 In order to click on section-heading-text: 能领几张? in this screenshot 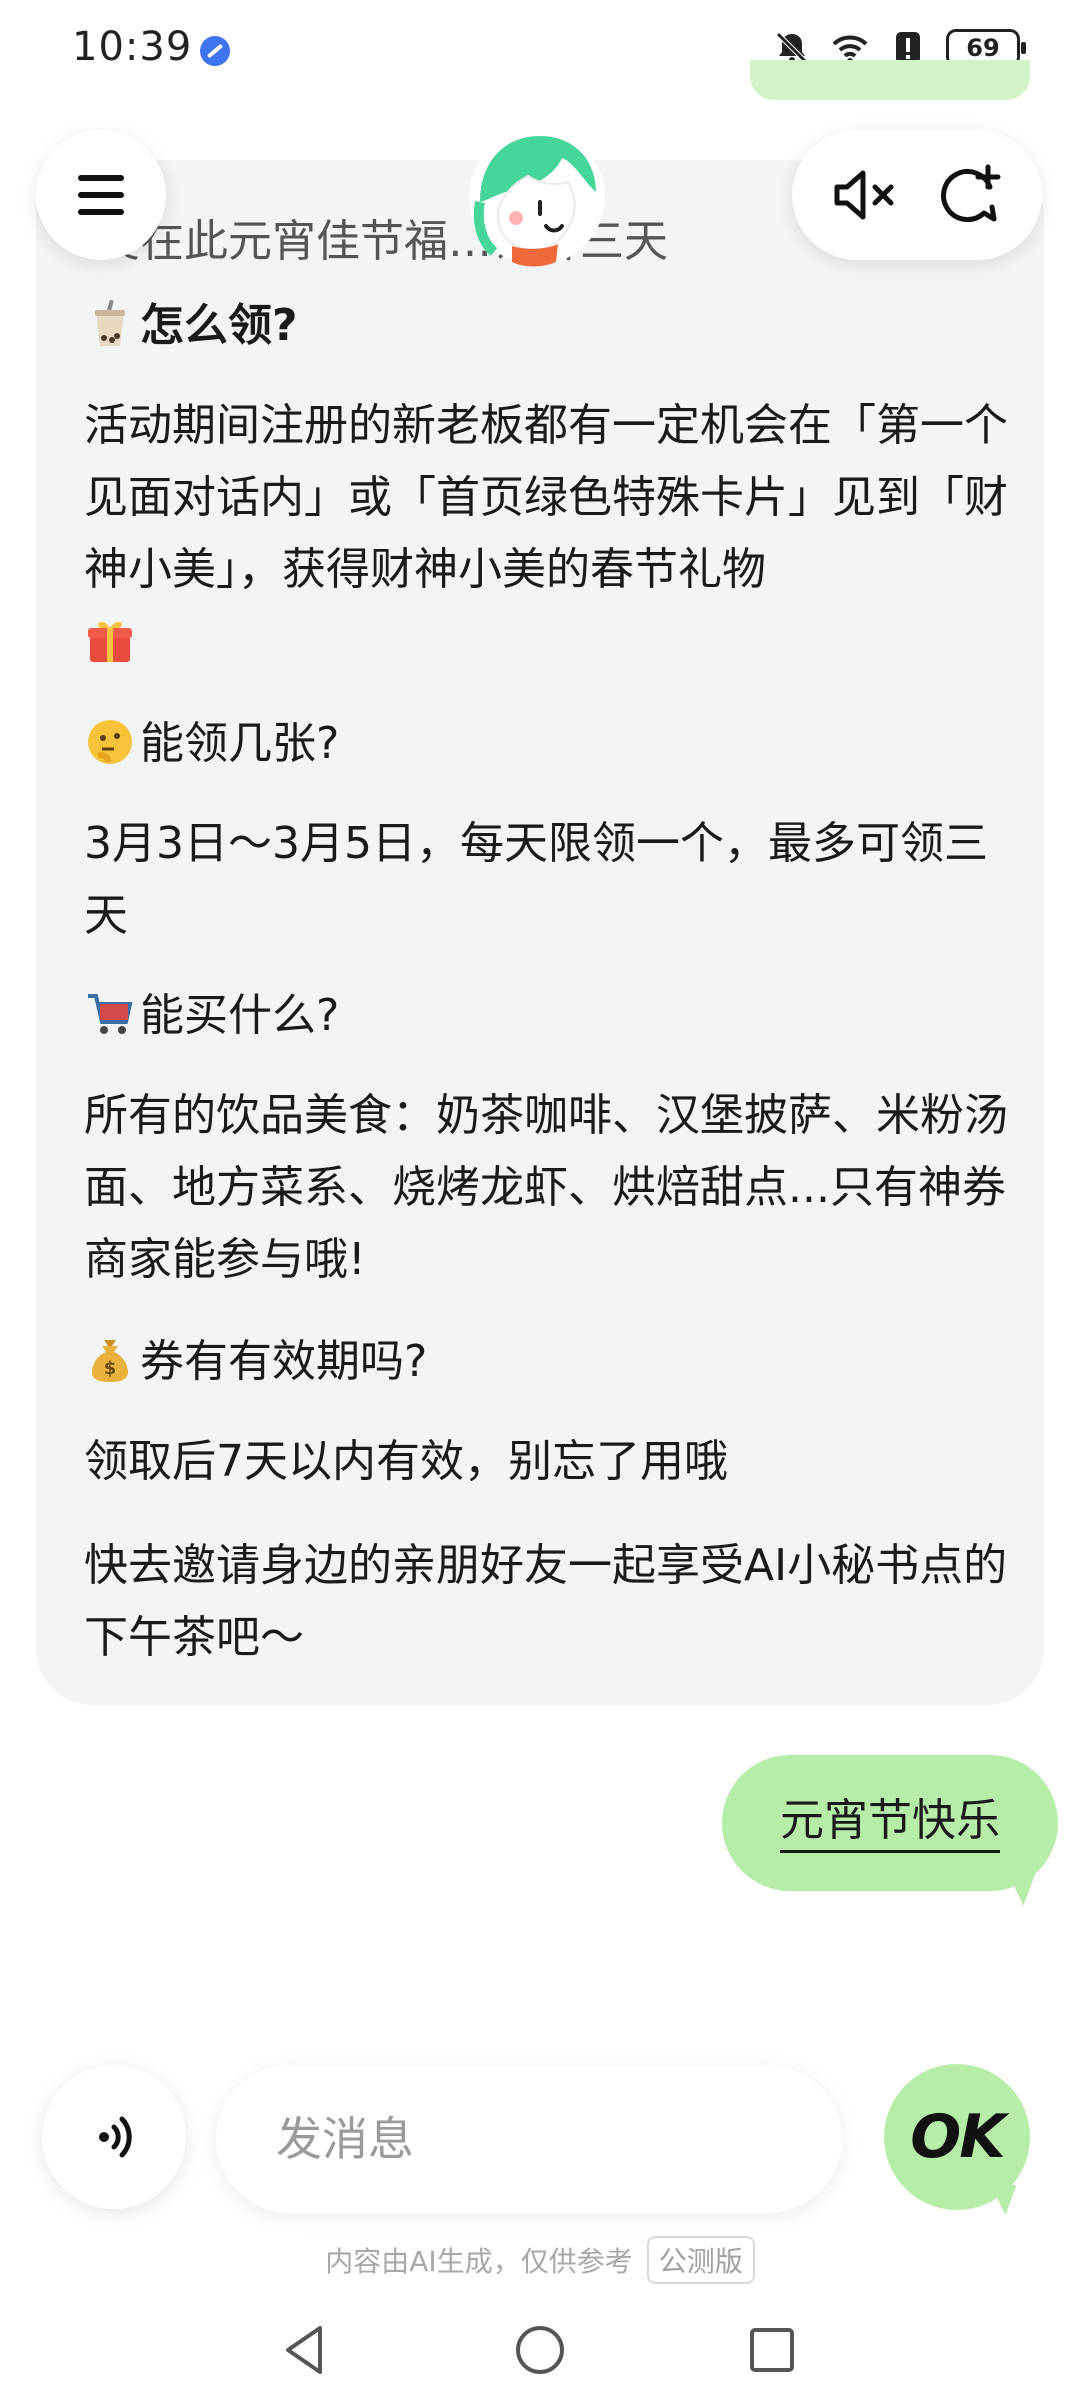, I will do `click(240, 743)`.